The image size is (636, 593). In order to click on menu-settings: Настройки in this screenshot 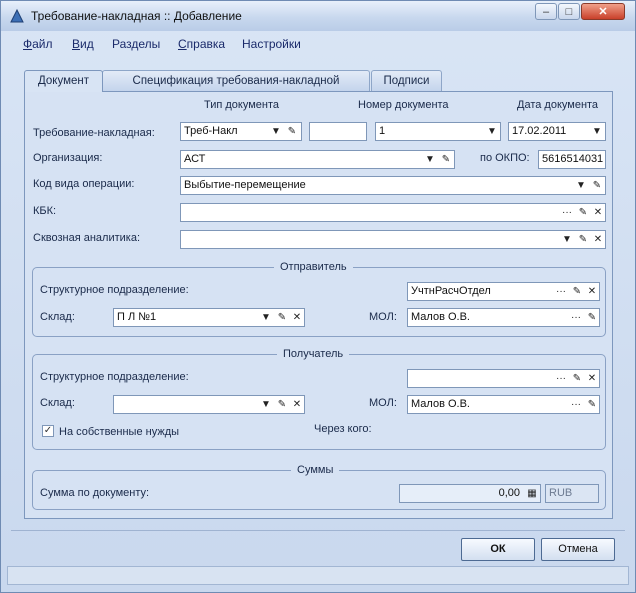, I will do `click(271, 44)`.